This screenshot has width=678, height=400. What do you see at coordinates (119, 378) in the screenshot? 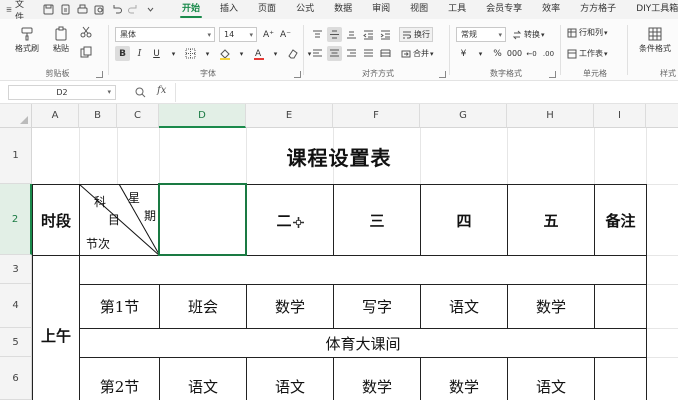
I see `section-cell-row6: 第2节` at bounding box center [119, 378].